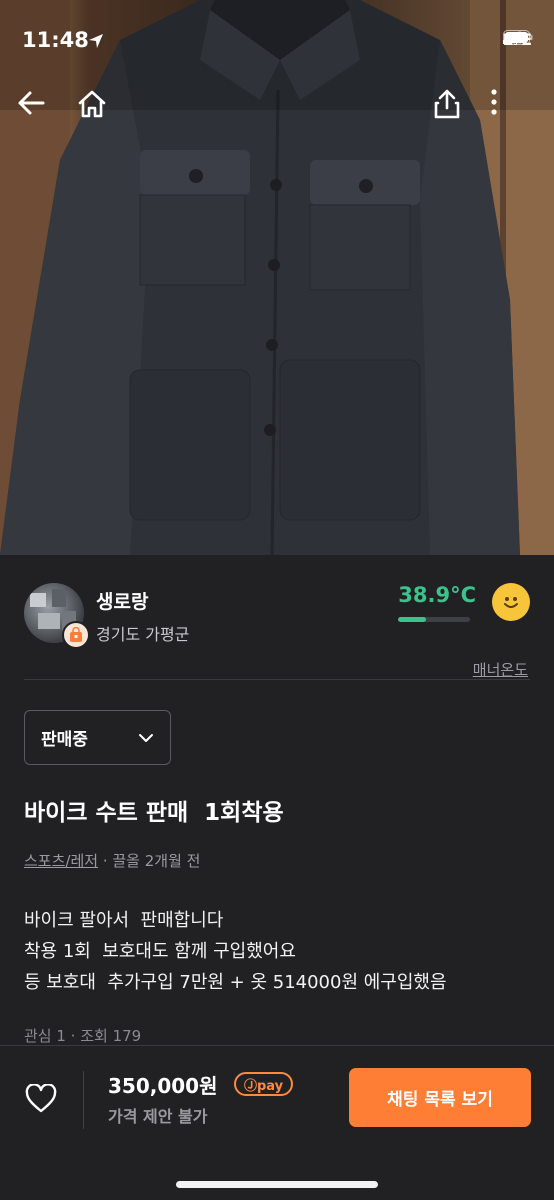 The width and height of the screenshot is (554, 1200). I want to click on post-title: 바이크 수트 판매 1회착용, so click(154, 813).